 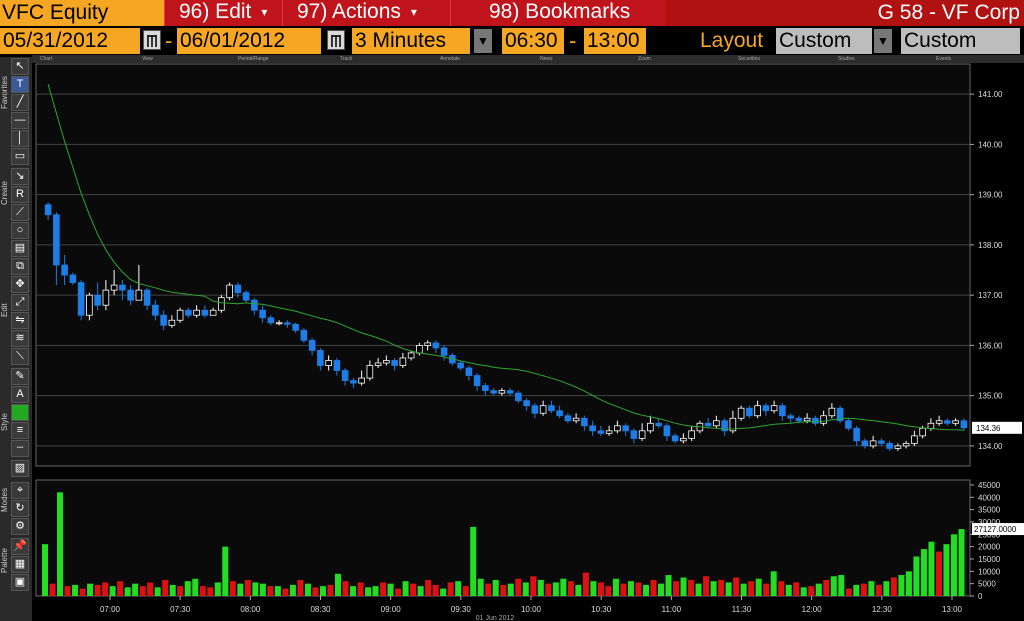 What do you see at coordinates (320, 609) in the screenshot?
I see `time-axis-label: 08:30` at bounding box center [320, 609].